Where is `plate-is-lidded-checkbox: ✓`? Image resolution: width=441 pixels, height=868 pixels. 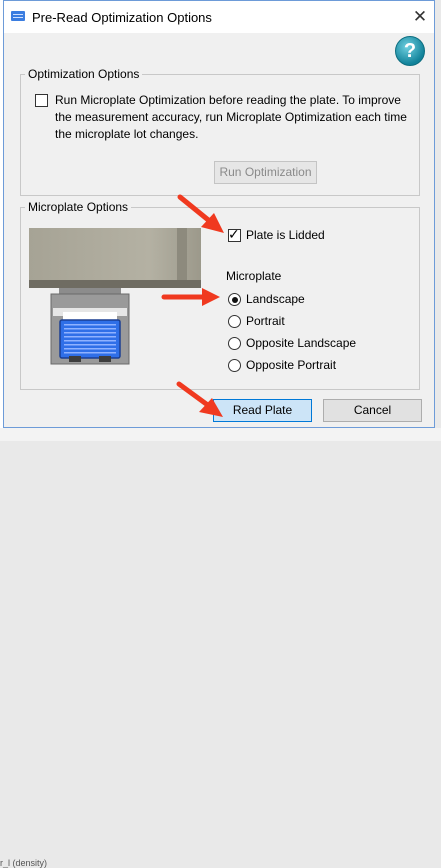
plate-is-lidded-checkbox: ✓ is located at coordinates (234, 234).